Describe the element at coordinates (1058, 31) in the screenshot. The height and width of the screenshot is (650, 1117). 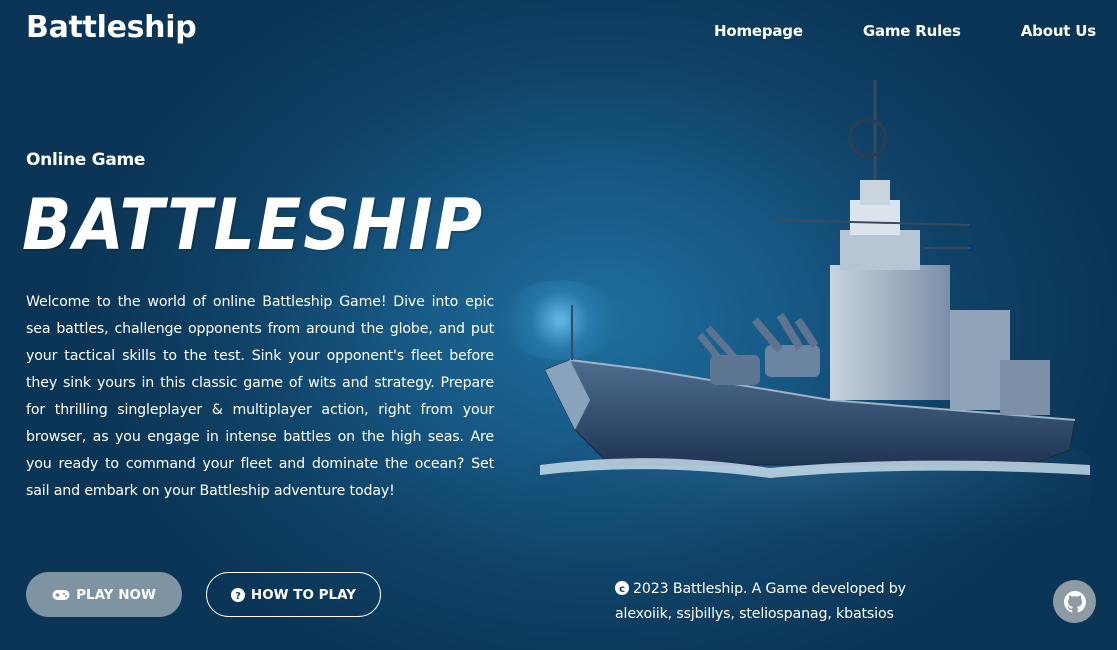
I see `nav-about-us: About Us` at that location.